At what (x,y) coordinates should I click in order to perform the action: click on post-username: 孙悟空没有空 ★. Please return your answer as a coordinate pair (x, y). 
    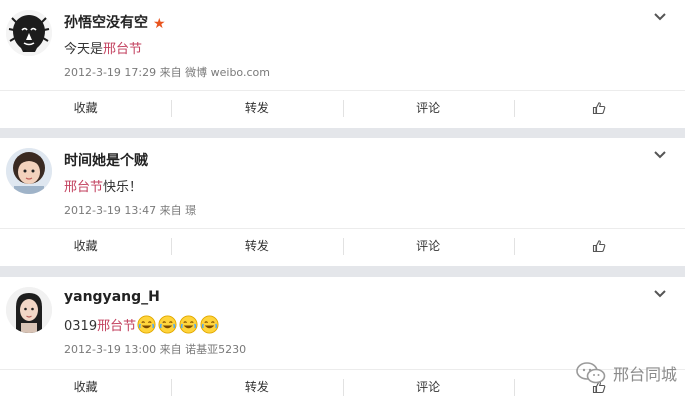
    Looking at the image, I should click on (115, 22).